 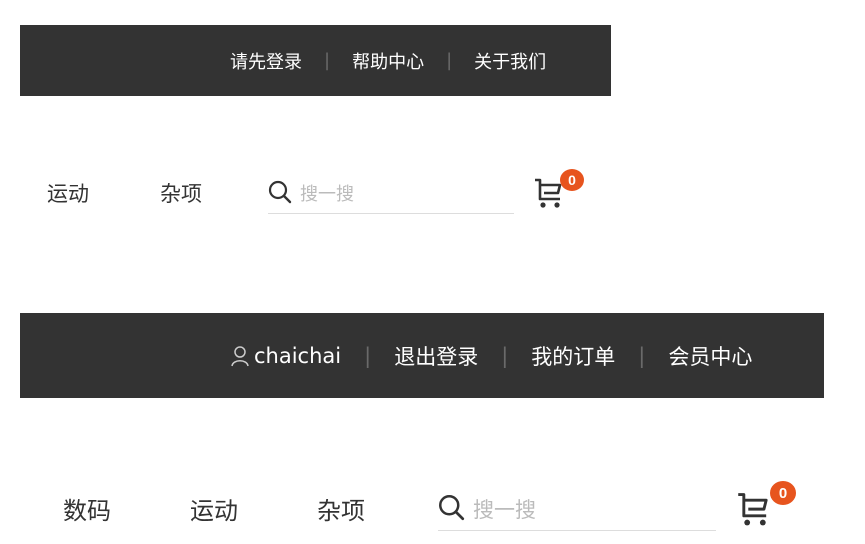 What do you see at coordinates (436, 356) in the screenshot?
I see `logout-link: 退出登录` at bounding box center [436, 356].